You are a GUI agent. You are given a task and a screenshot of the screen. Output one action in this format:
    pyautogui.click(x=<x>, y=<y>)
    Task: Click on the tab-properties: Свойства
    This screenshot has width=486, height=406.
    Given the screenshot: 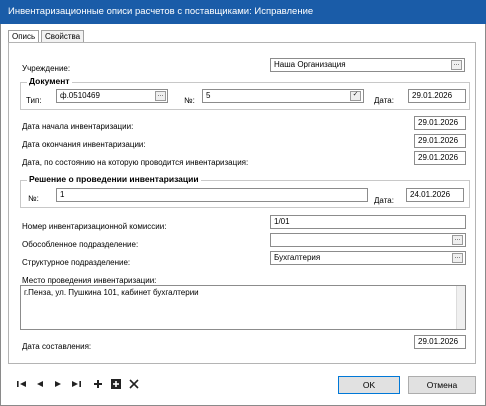 What is the action you would take?
    pyautogui.click(x=63, y=36)
    